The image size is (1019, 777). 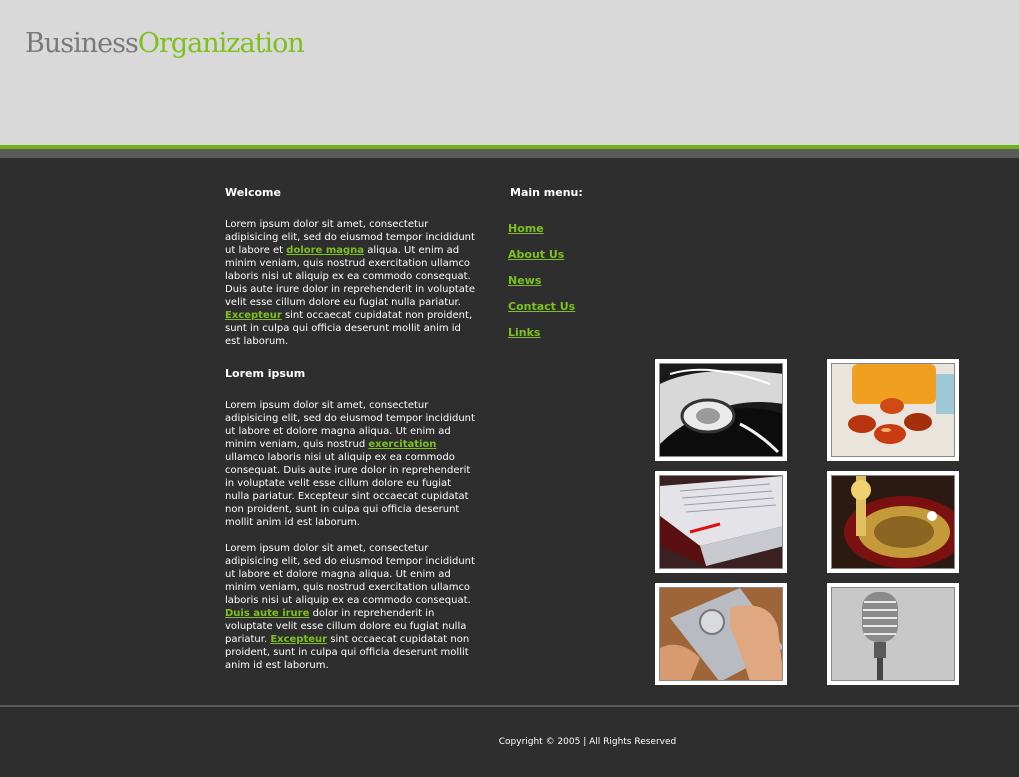 I want to click on menu-item-news: News, so click(x=545, y=287).